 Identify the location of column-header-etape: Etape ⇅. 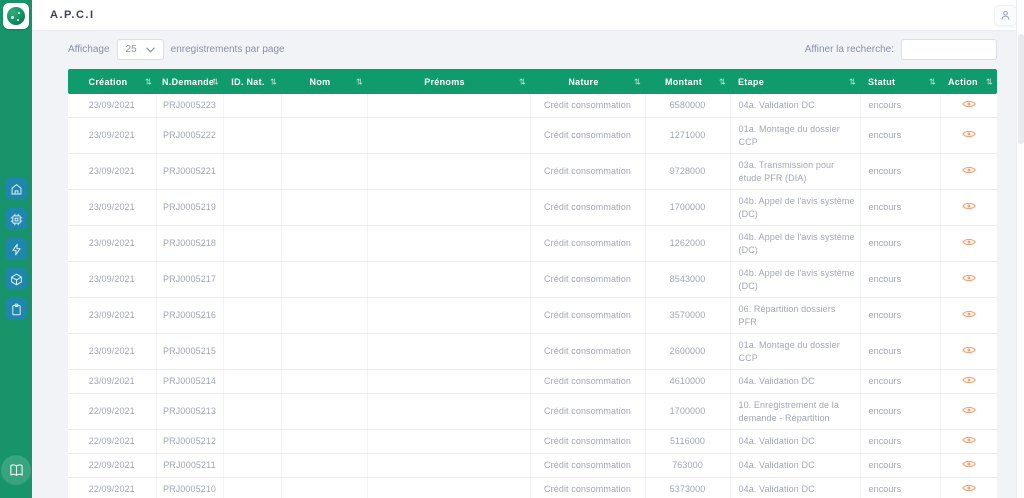
(795, 81).